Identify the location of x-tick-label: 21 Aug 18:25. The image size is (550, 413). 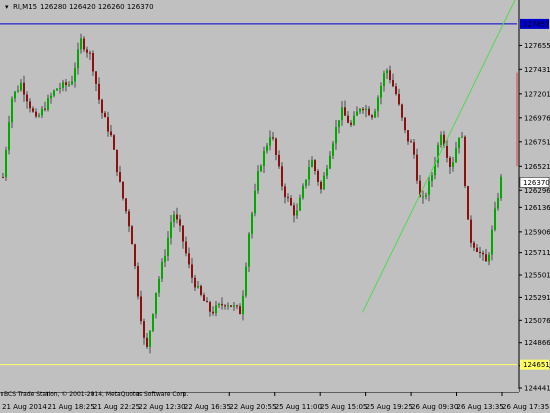
(70, 407).